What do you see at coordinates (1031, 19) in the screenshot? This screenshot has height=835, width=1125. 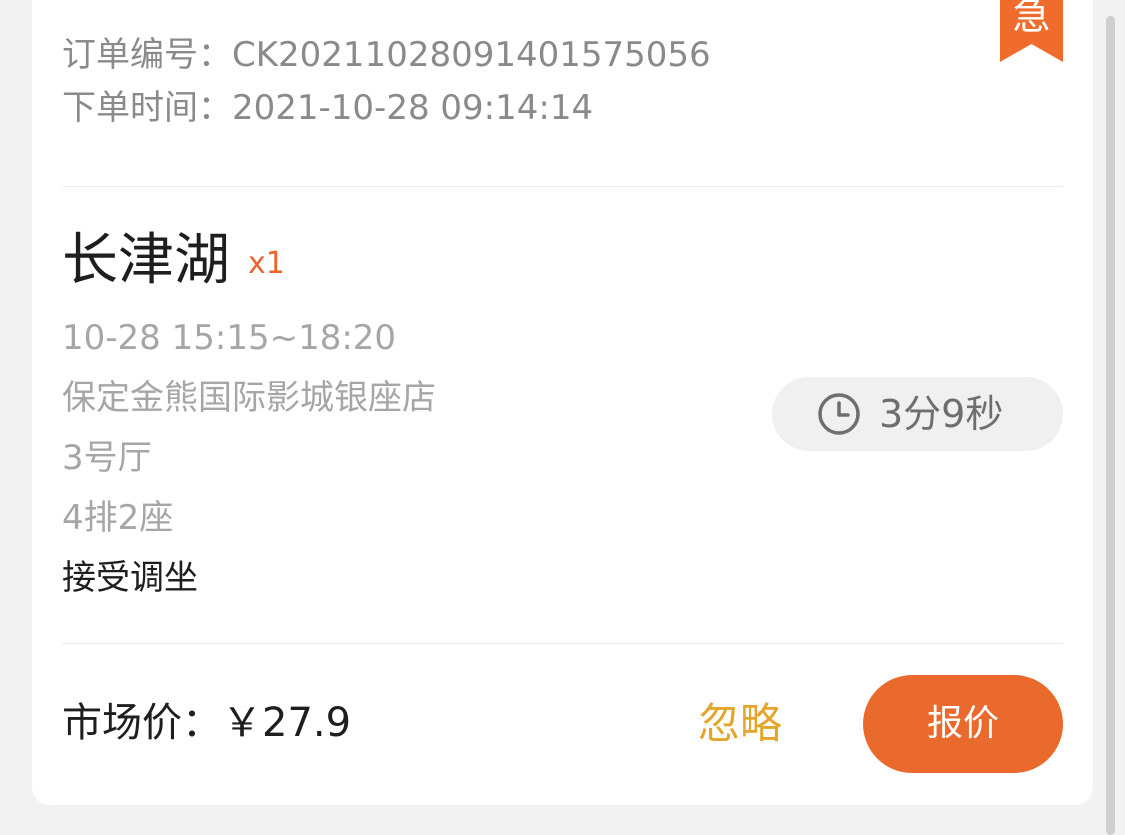 I see `urgent-badge-text: 急` at bounding box center [1031, 19].